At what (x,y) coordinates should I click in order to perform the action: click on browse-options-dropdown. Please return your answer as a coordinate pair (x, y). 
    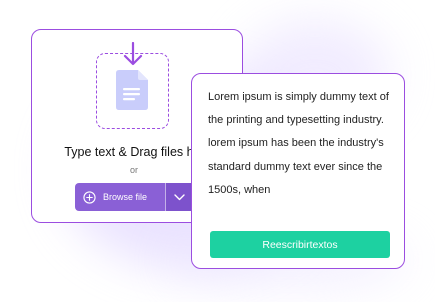
    Looking at the image, I should click on (179, 197).